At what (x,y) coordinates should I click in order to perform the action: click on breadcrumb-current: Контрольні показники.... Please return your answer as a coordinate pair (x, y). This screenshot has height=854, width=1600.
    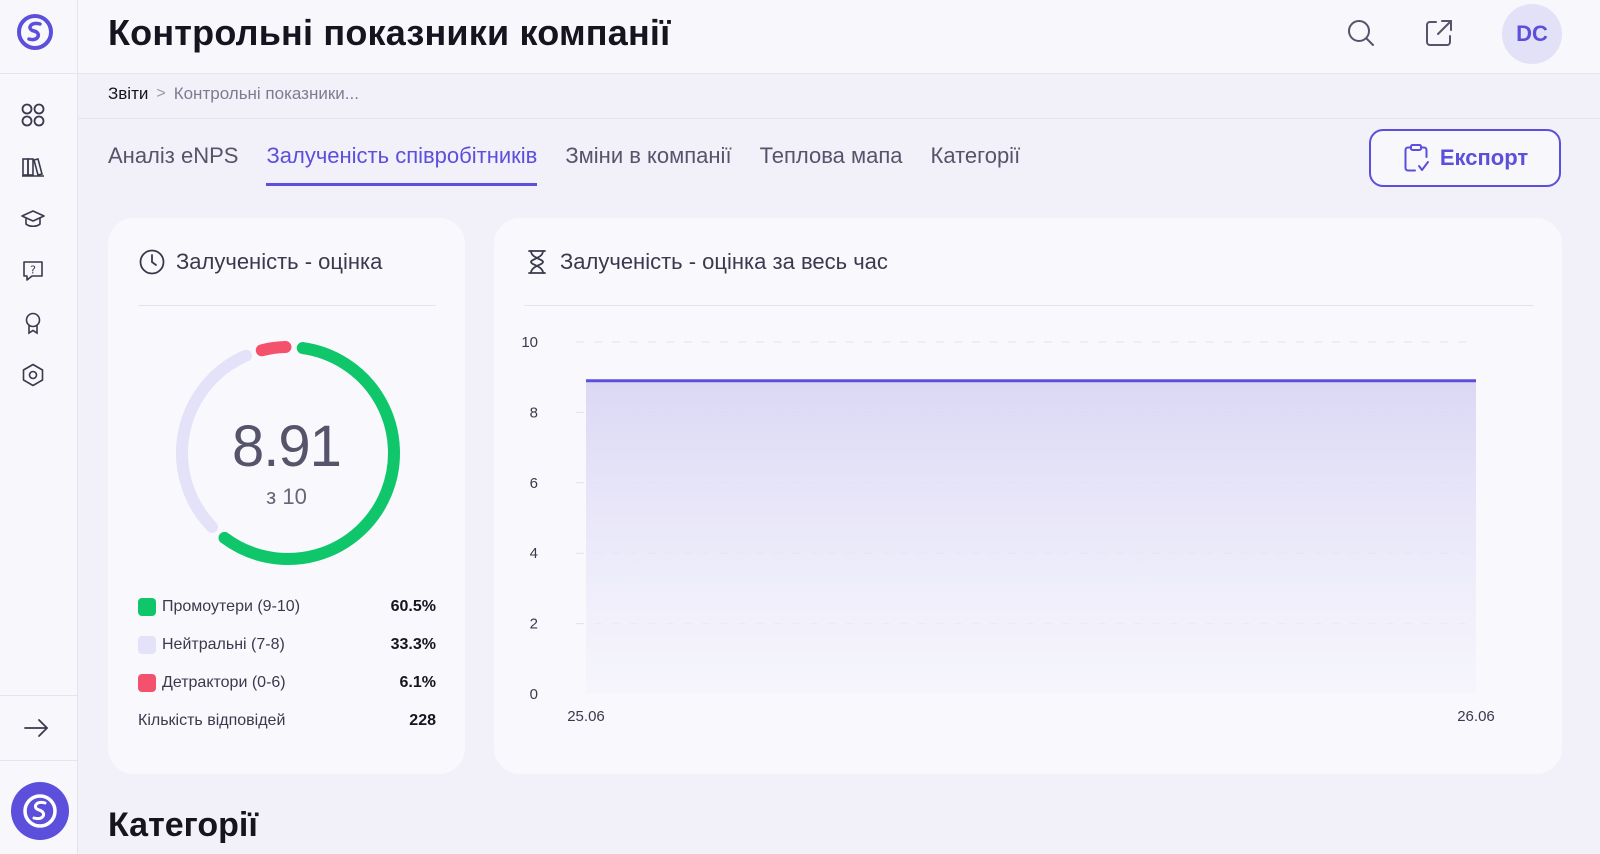
    Looking at the image, I should click on (266, 93).